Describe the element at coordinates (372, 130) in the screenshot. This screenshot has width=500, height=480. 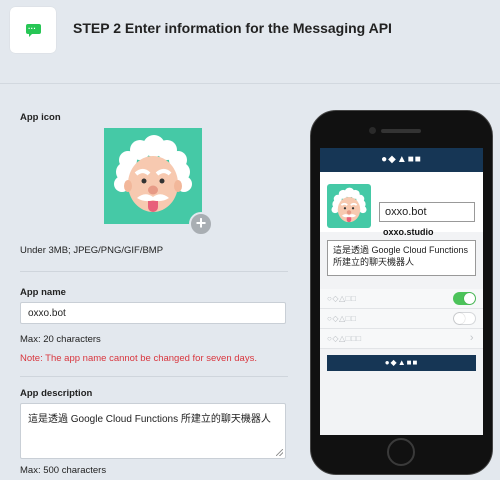
I see `camera-icon` at that location.